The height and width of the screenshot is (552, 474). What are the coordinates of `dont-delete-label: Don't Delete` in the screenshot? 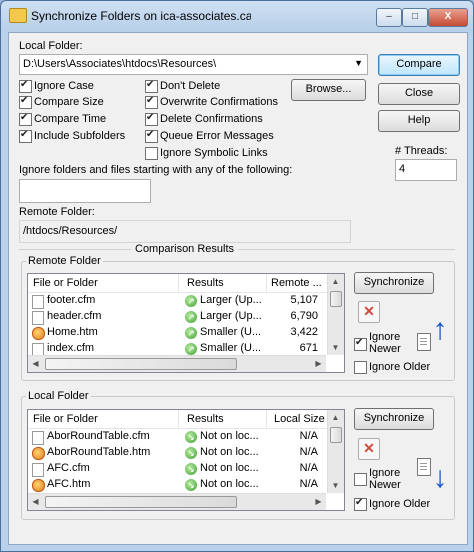 It's located at (190, 86).